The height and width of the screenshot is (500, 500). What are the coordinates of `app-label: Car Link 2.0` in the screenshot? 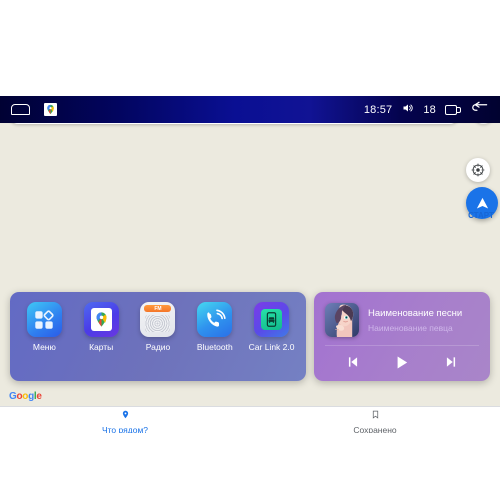 It's located at (271, 347).